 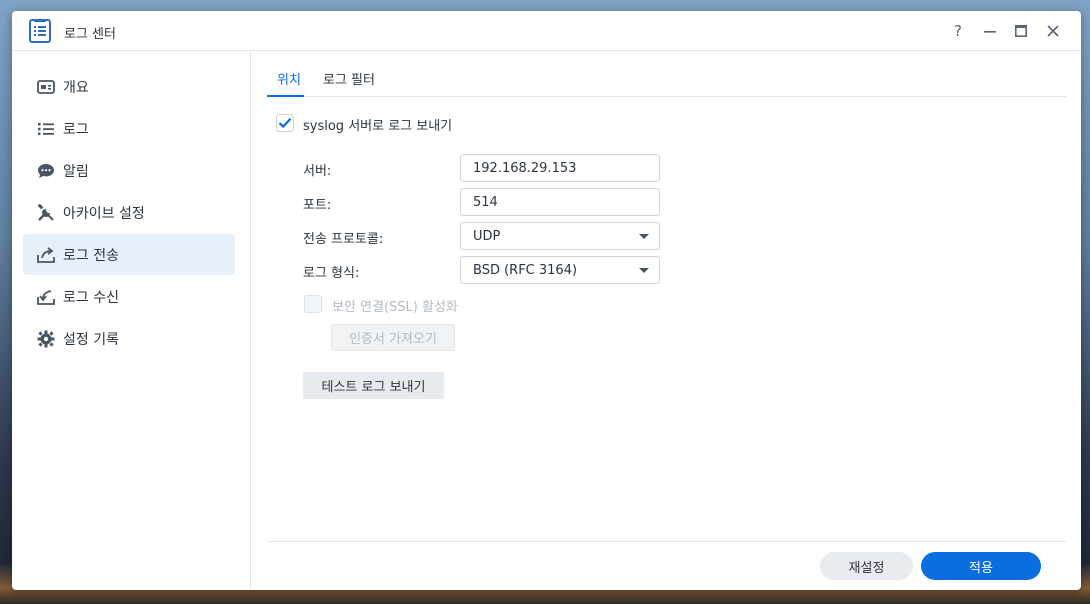 What do you see at coordinates (46, 212) in the screenshot?
I see `tools-icon` at bounding box center [46, 212].